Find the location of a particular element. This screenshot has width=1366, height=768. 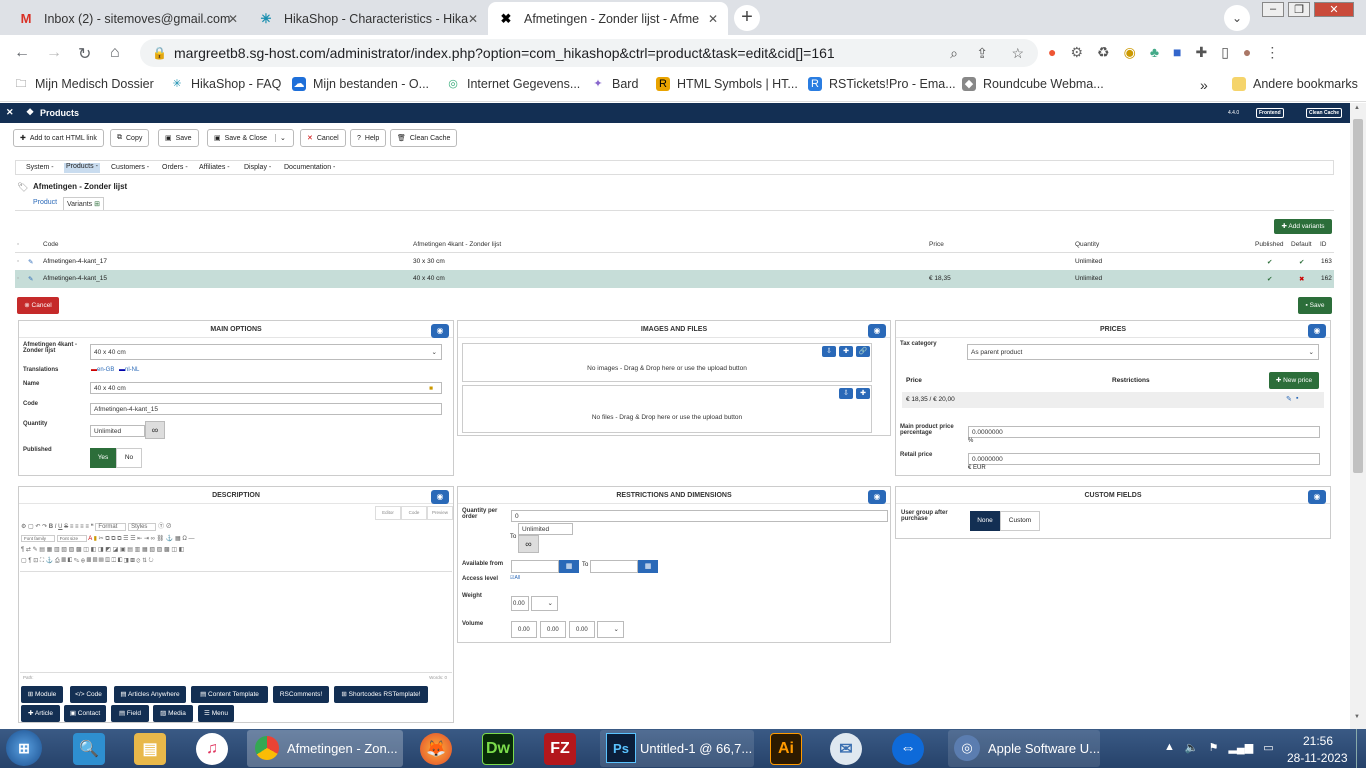

tab-gmail: M Inbox (2) - sitemoves@gmail.com ✕ is located at coordinates (128, 18).